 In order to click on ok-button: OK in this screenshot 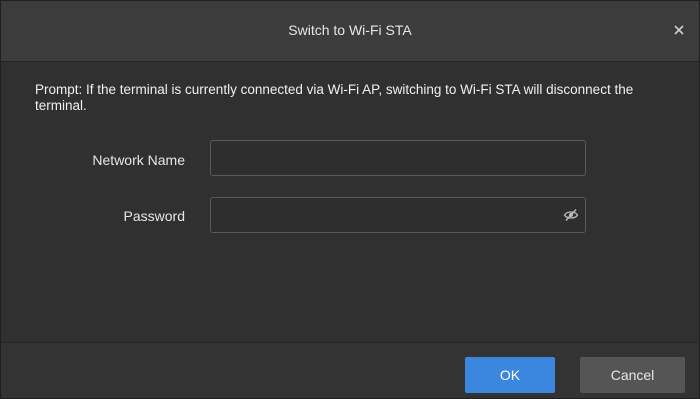, I will do `click(510, 375)`.